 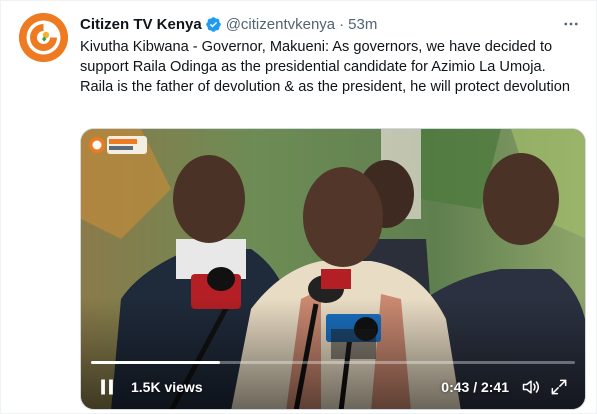 I want to click on avatar, so click(x=43, y=37).